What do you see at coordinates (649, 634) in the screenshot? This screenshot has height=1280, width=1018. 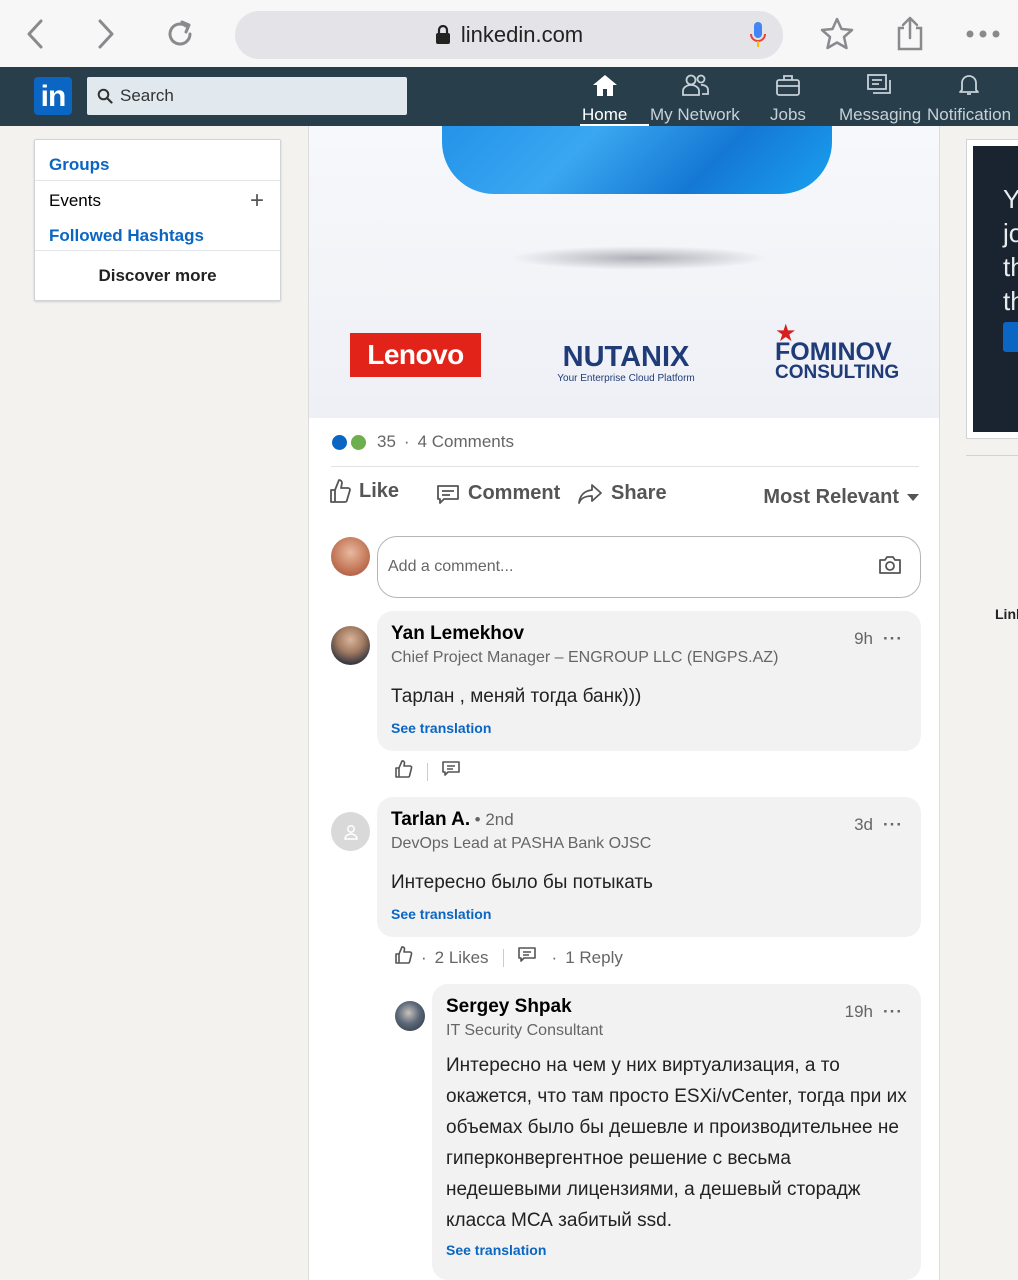 I see `commenter-name: Yan Lemekhov` at bounding box center [649, 634].